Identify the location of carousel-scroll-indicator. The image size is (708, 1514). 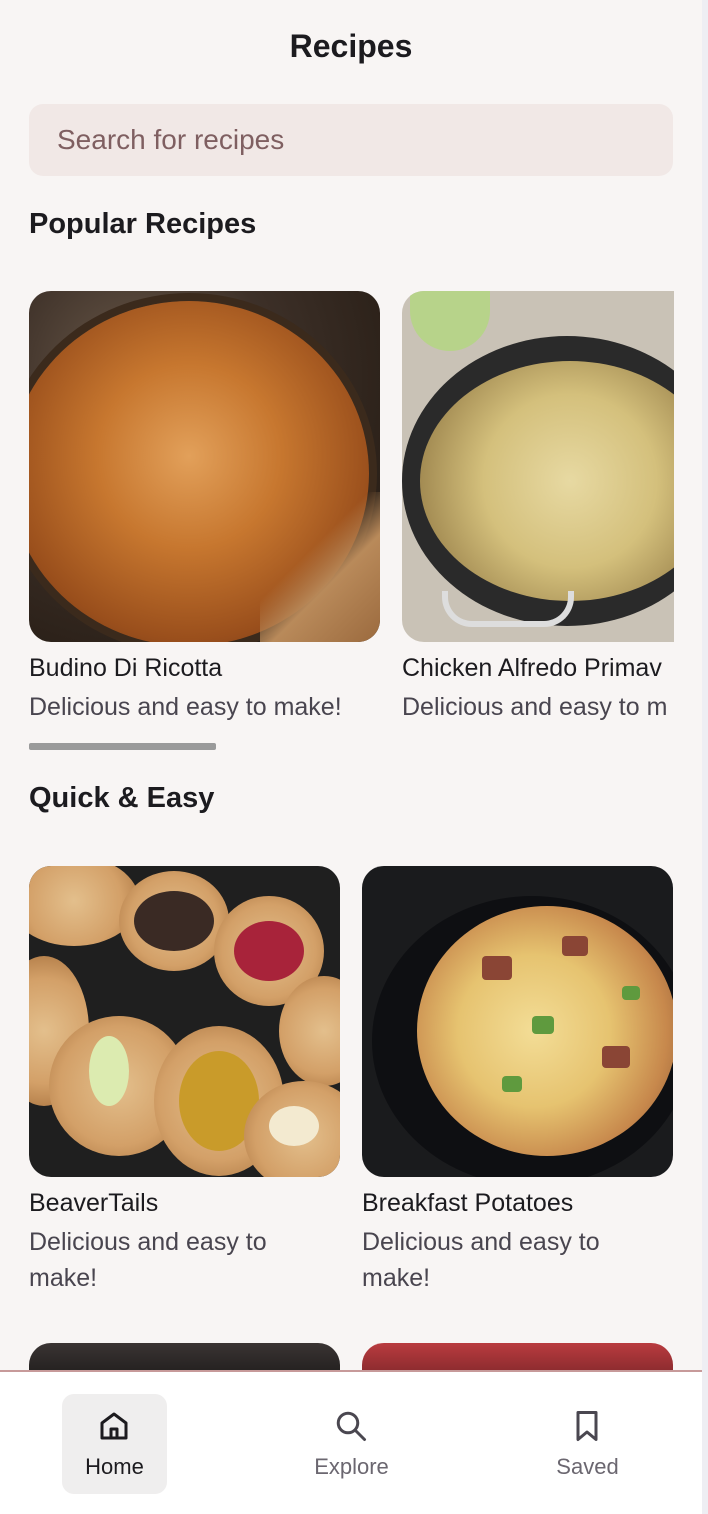
(122, 746).